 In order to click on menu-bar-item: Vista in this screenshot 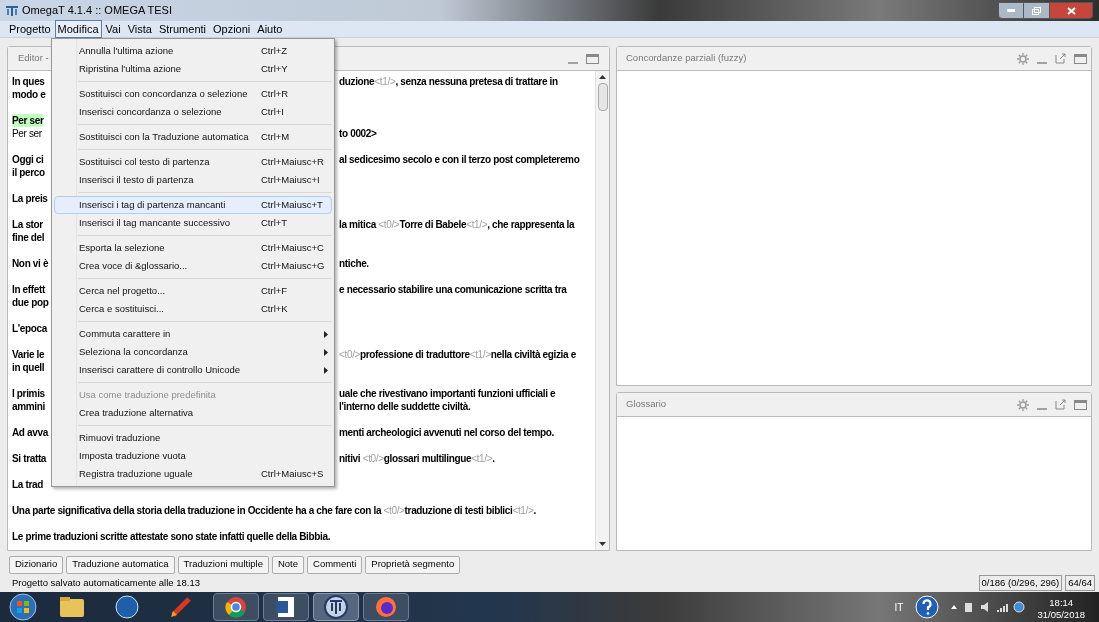, I will do `click(139, 29)`.